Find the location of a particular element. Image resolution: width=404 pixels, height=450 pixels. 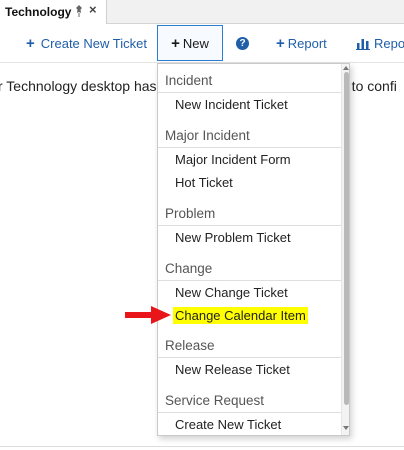

report-label: Report is located at coordinates (307, 43).